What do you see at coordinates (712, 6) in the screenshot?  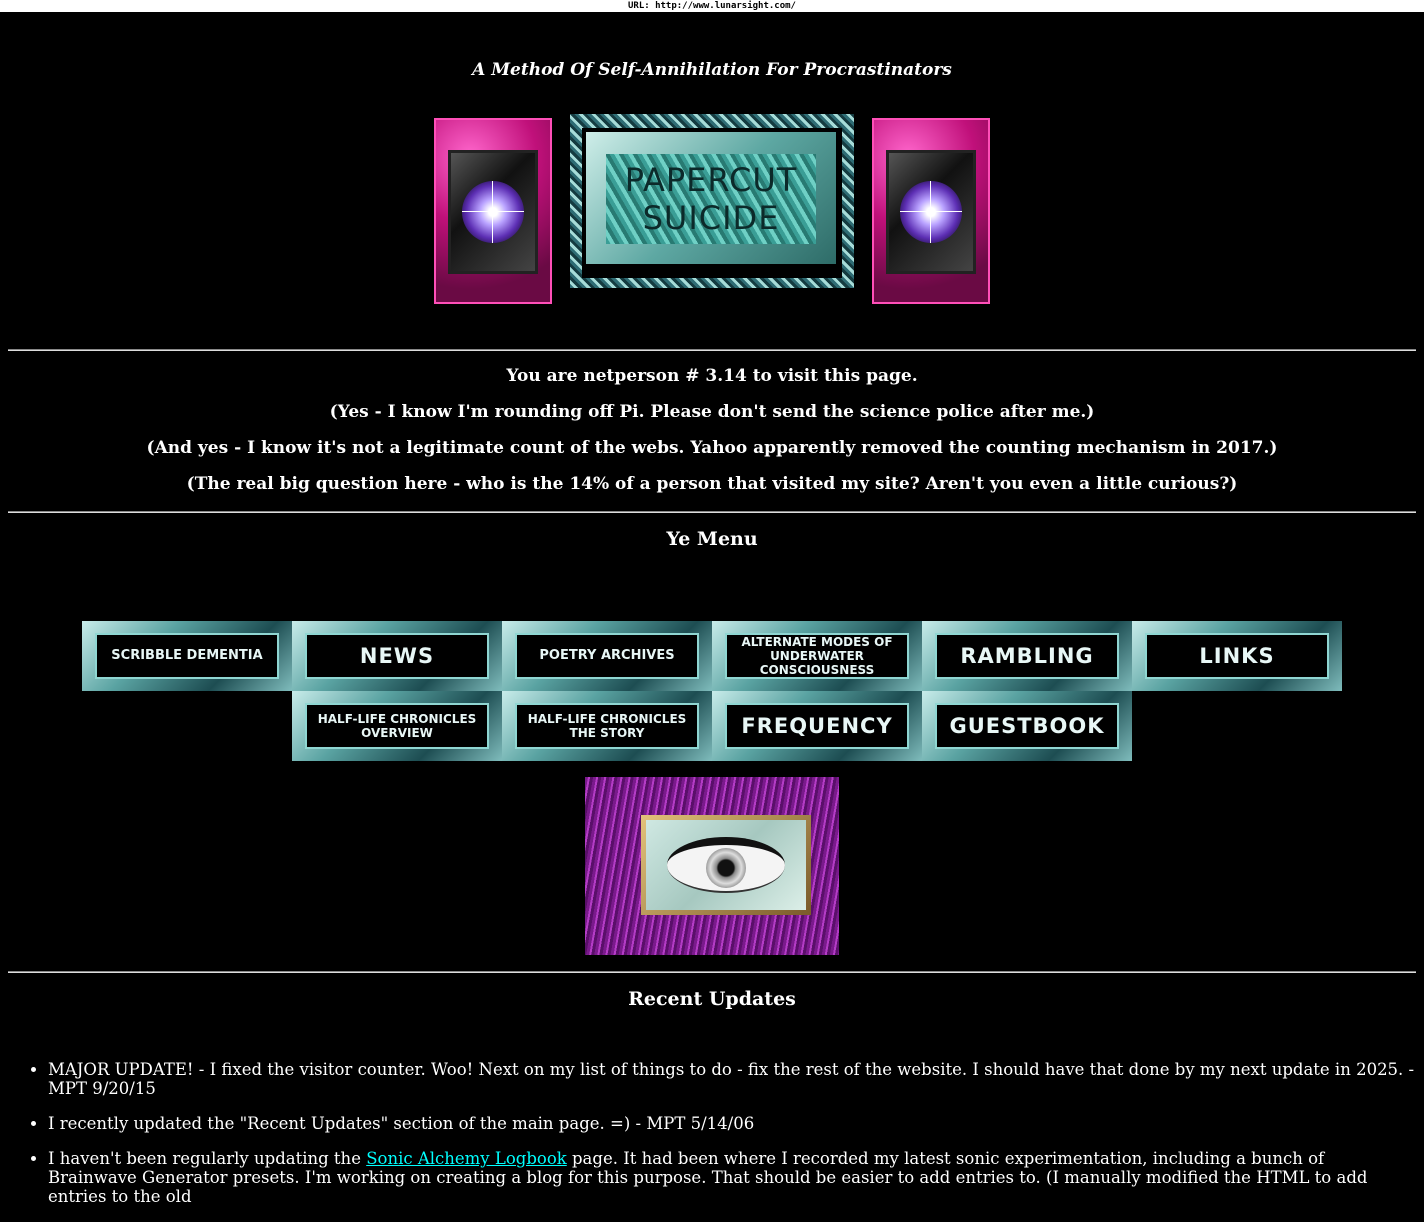 I see `url-bar: URL: http://www.lunarsight.com/` at bounding box center [712, 6].